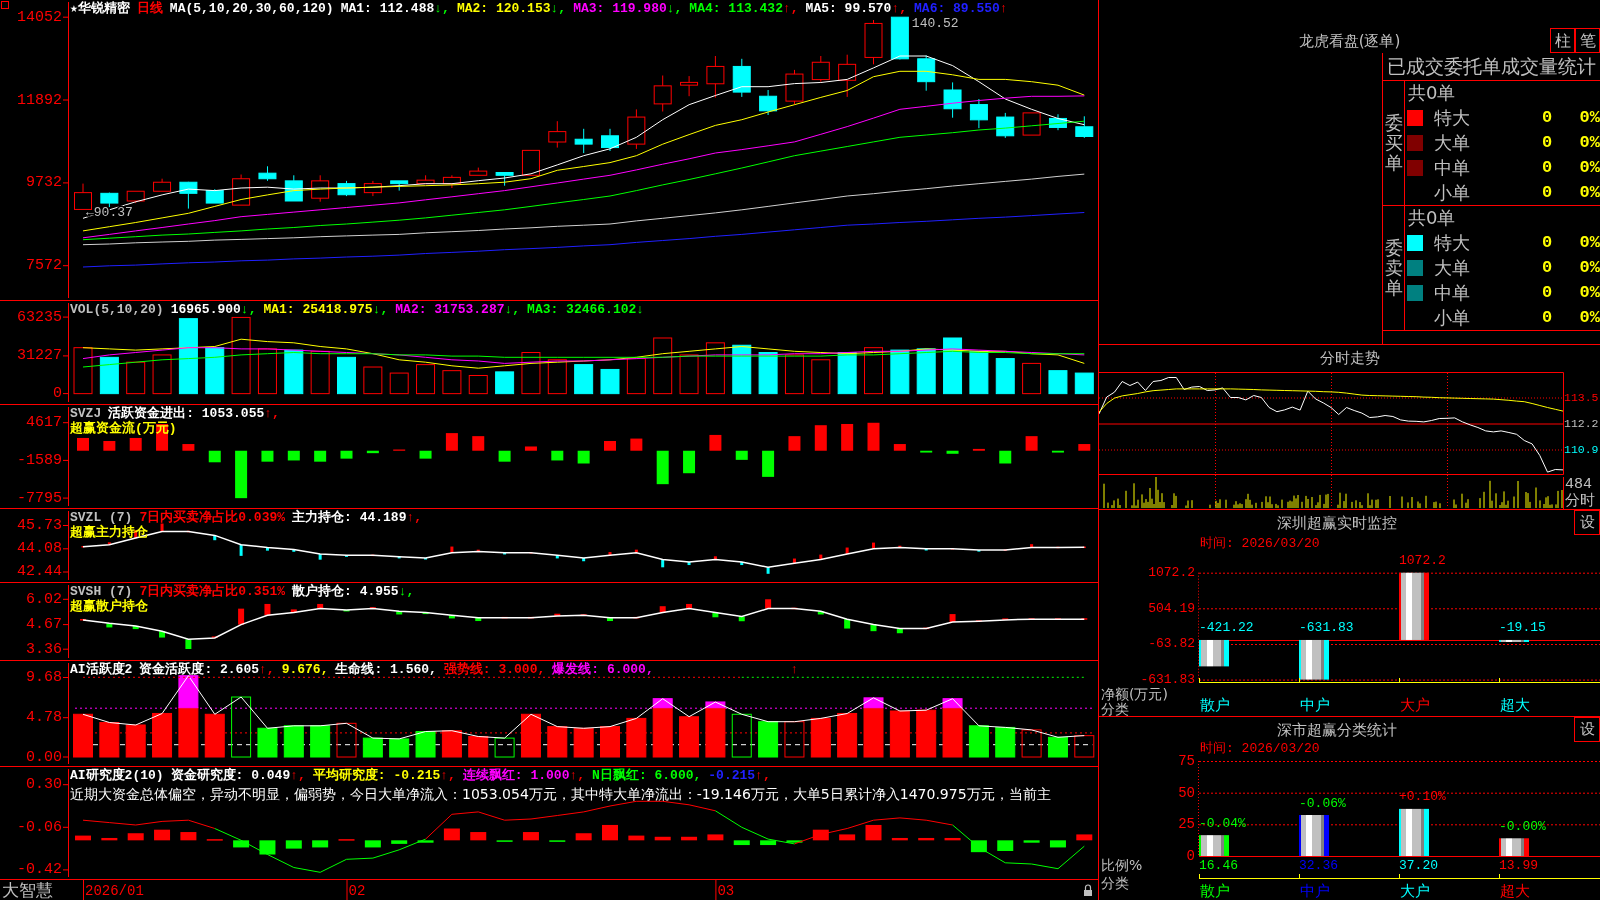  I want to click on header-text: MA6: 89.550↑, so click(961, 8).